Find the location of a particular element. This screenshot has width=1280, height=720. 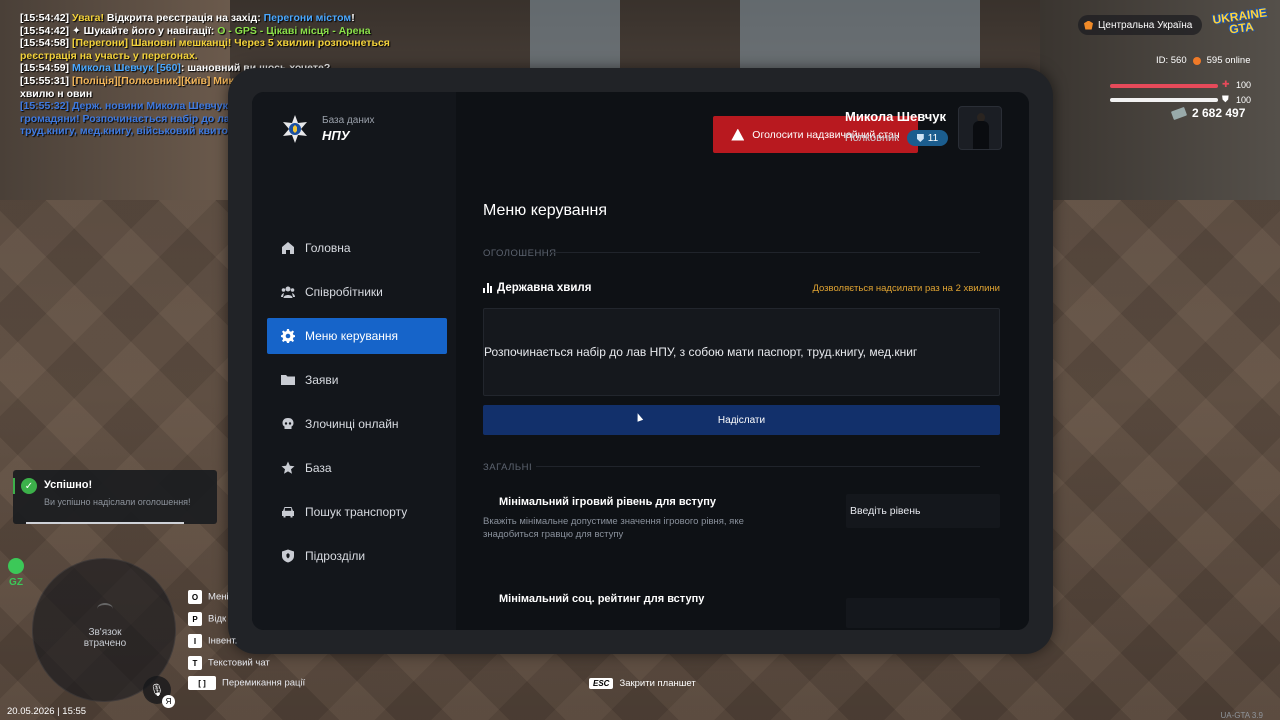

chat-time: [15:55:32] is located at coordinates (45, 106).